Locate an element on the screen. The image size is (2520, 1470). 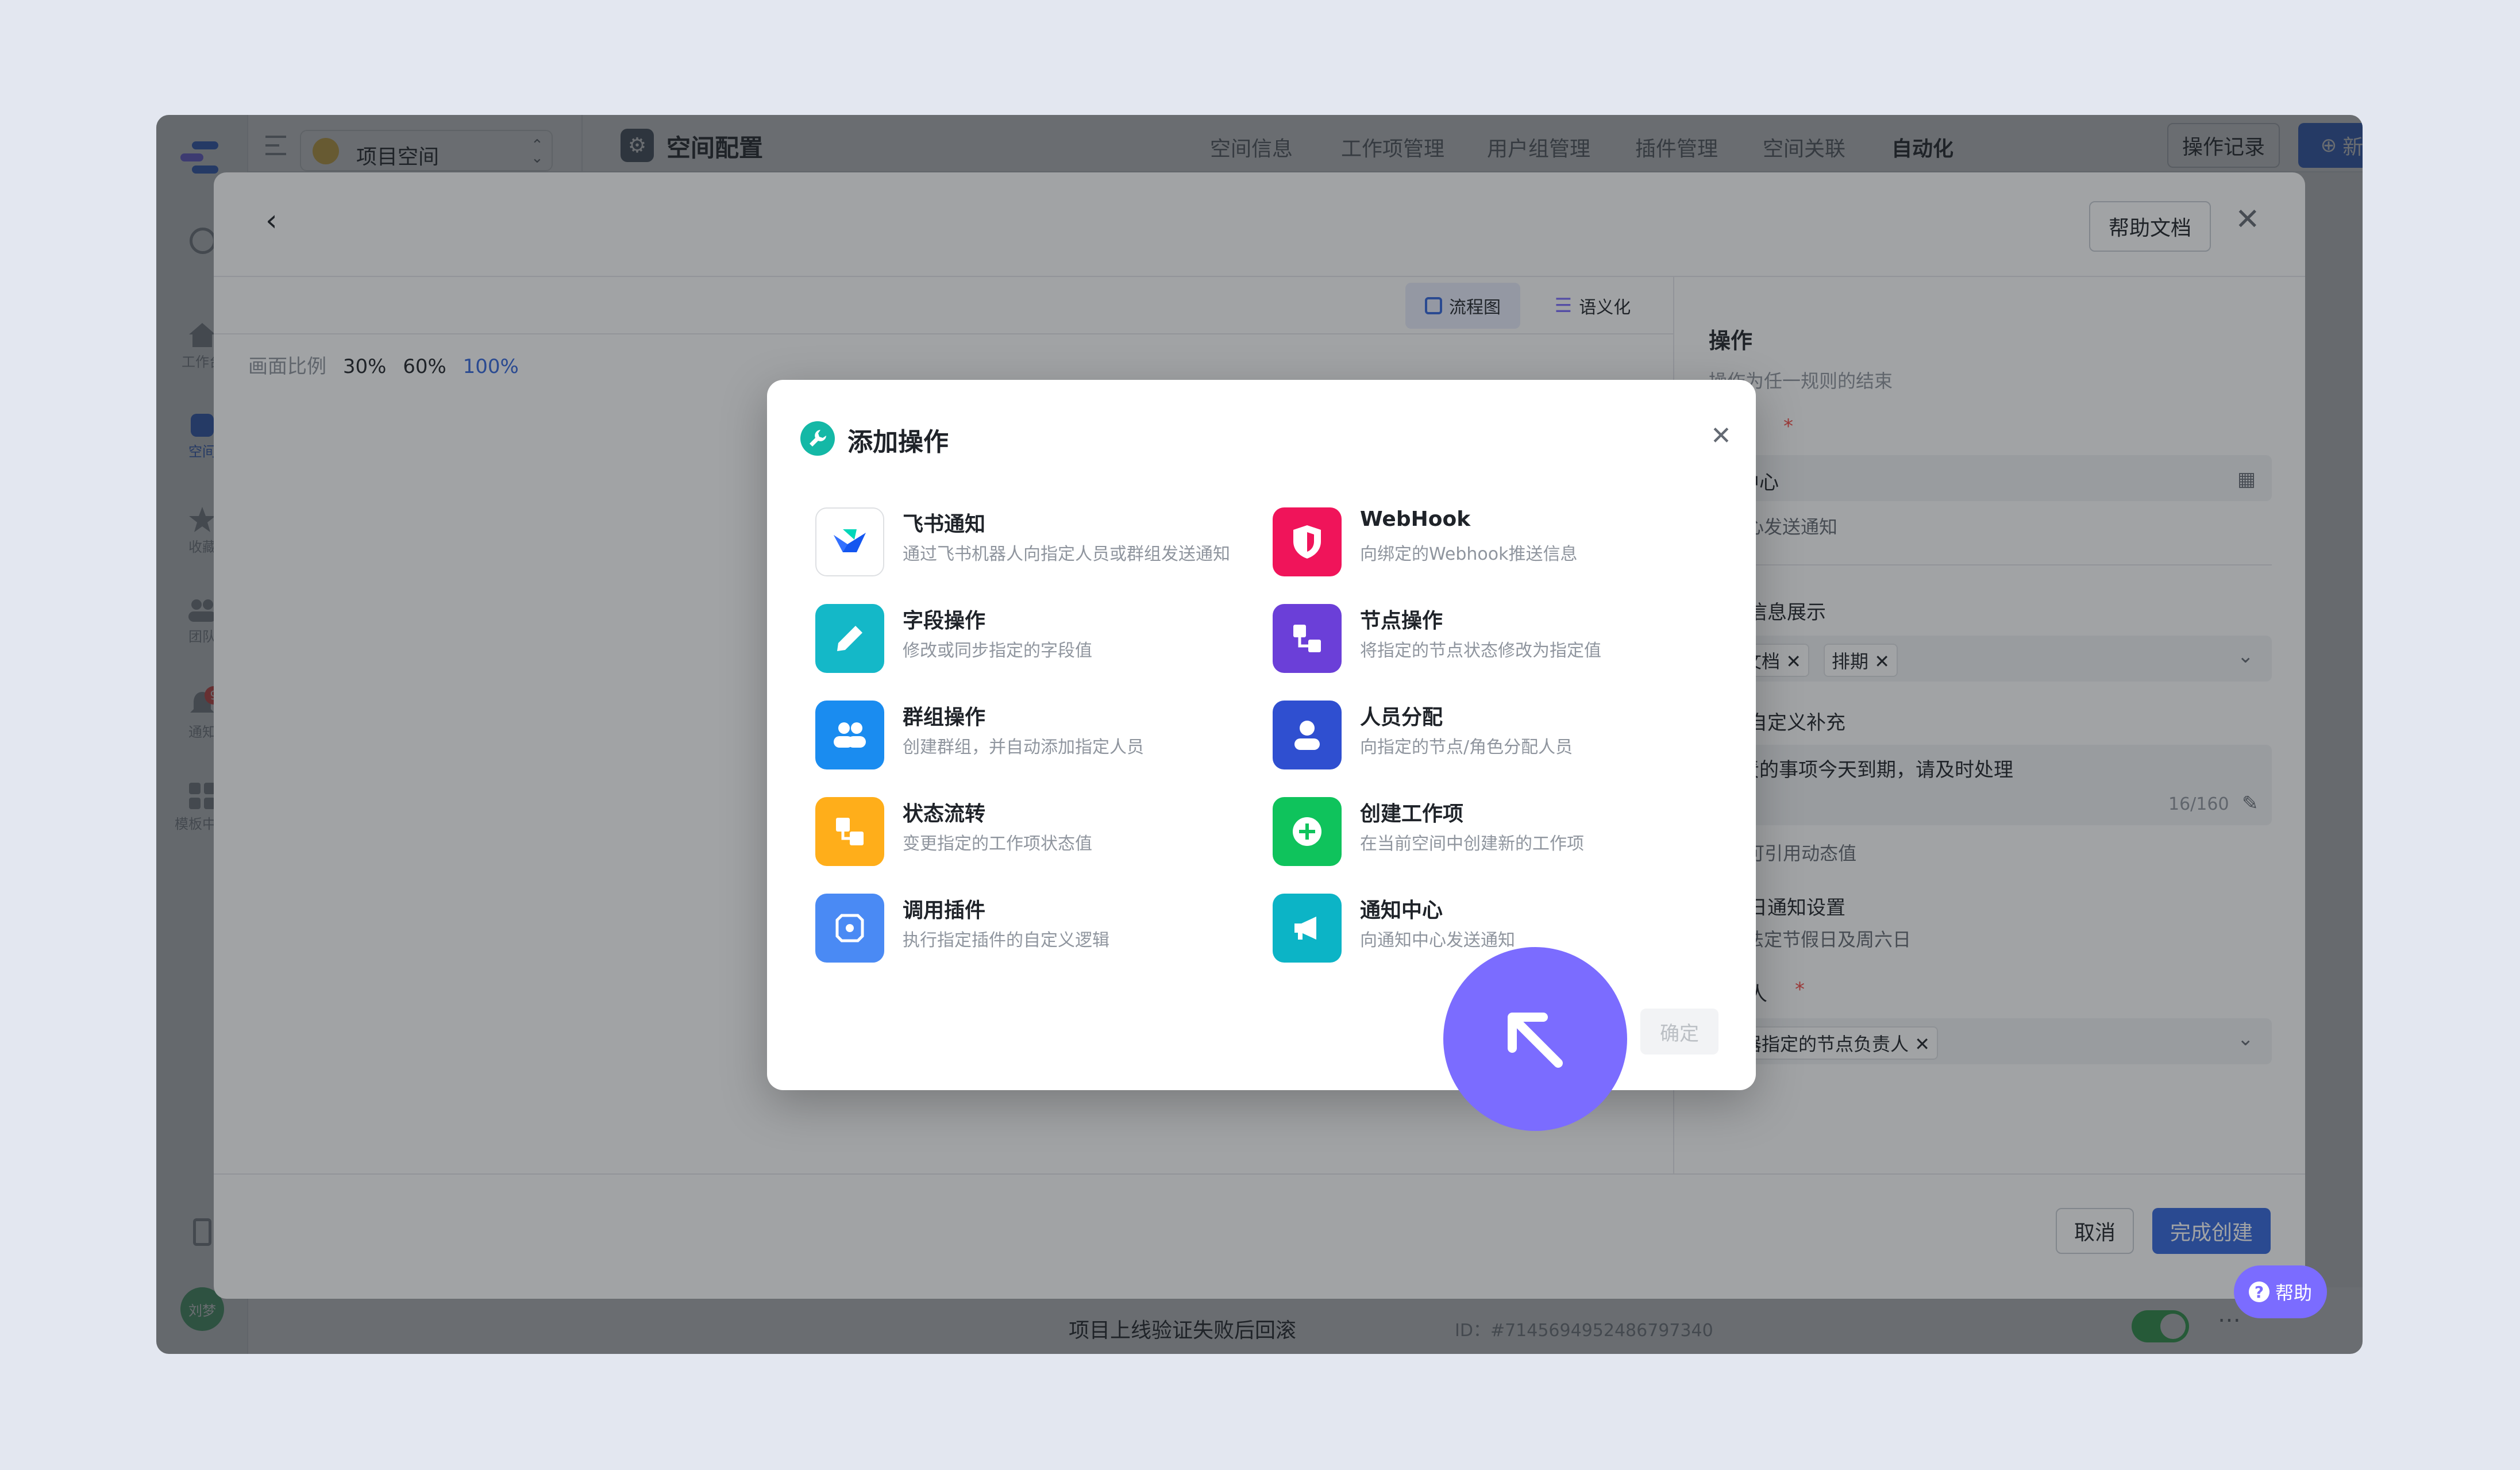
confirm-button: 确定 is located at coordinates (1679, 1032).